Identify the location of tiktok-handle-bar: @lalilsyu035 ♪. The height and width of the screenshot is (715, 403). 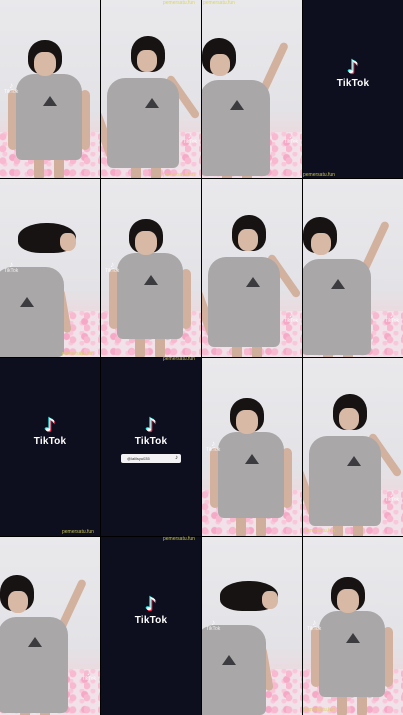
(151, 458).